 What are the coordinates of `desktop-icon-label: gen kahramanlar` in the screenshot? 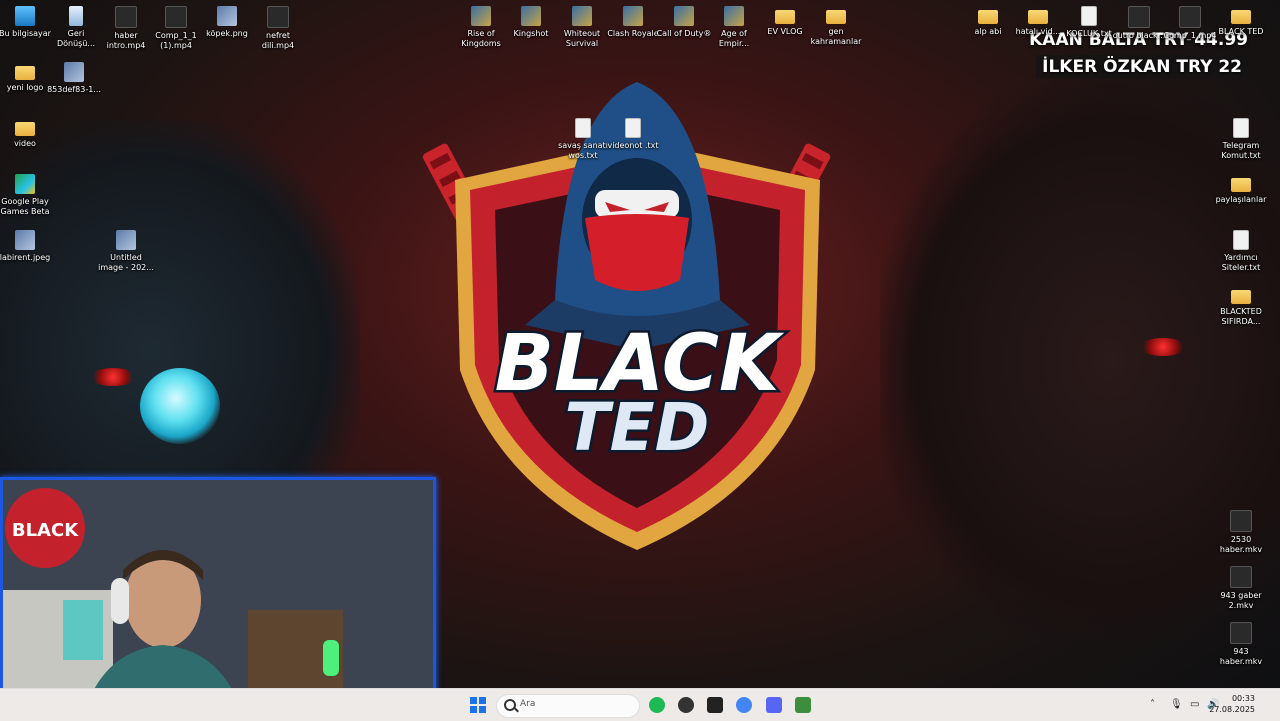 It's located at (836, 36).